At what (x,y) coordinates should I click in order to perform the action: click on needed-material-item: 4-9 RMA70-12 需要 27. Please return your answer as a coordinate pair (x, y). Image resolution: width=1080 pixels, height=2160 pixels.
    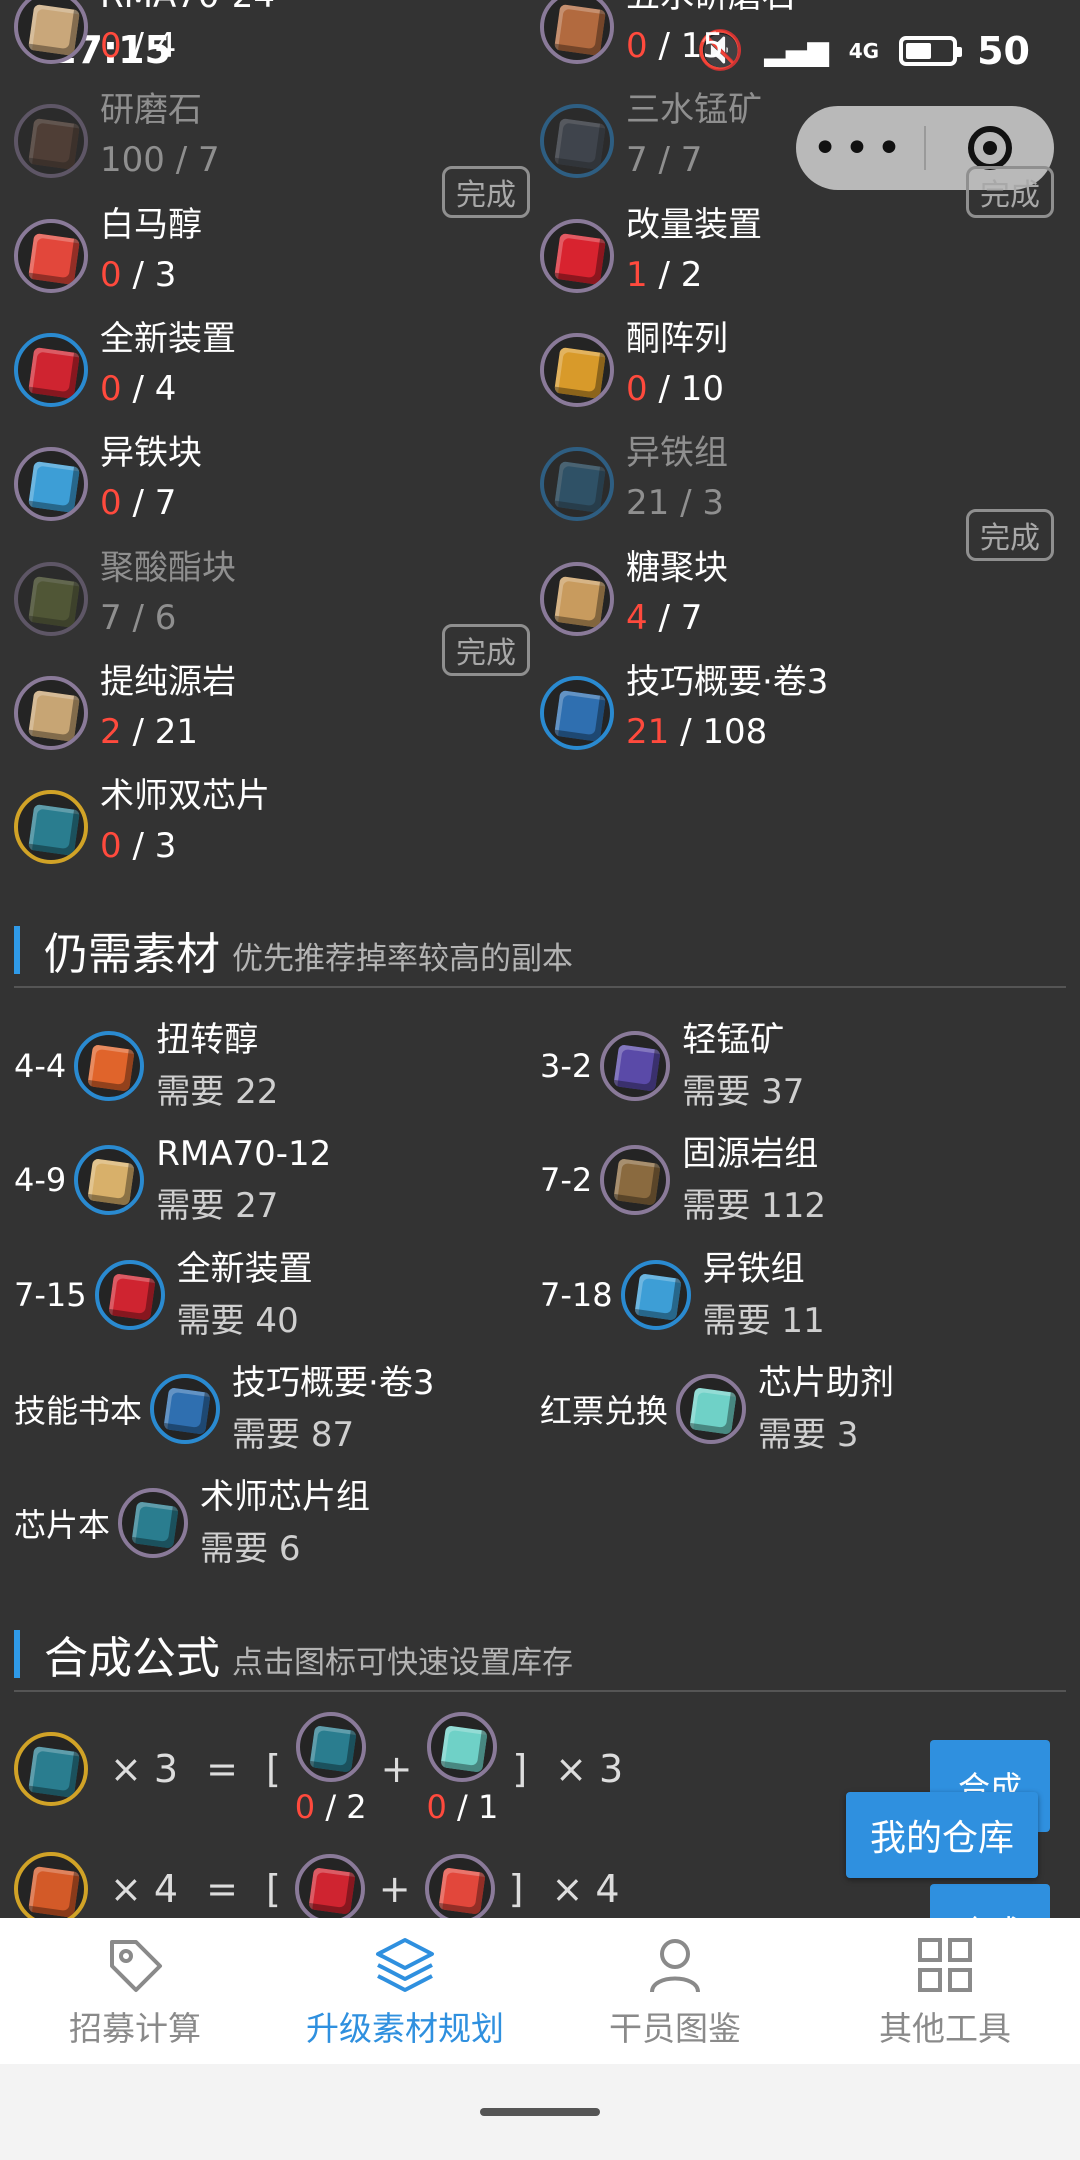
    Looking at the image, I should click on (172, 1180).